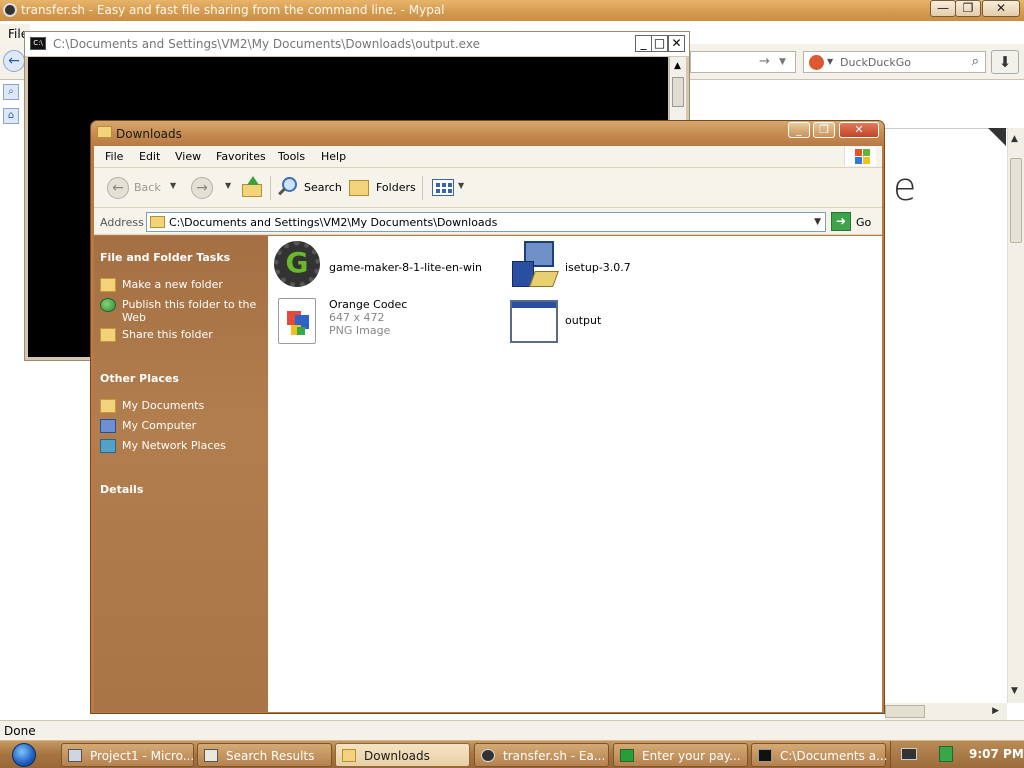 Image resolution: width=1024 pixels, height=768 pixels. What do you see at coordinates (25, 754) in the screenshot?
I see `start-button` at bounding box center [25, 754].